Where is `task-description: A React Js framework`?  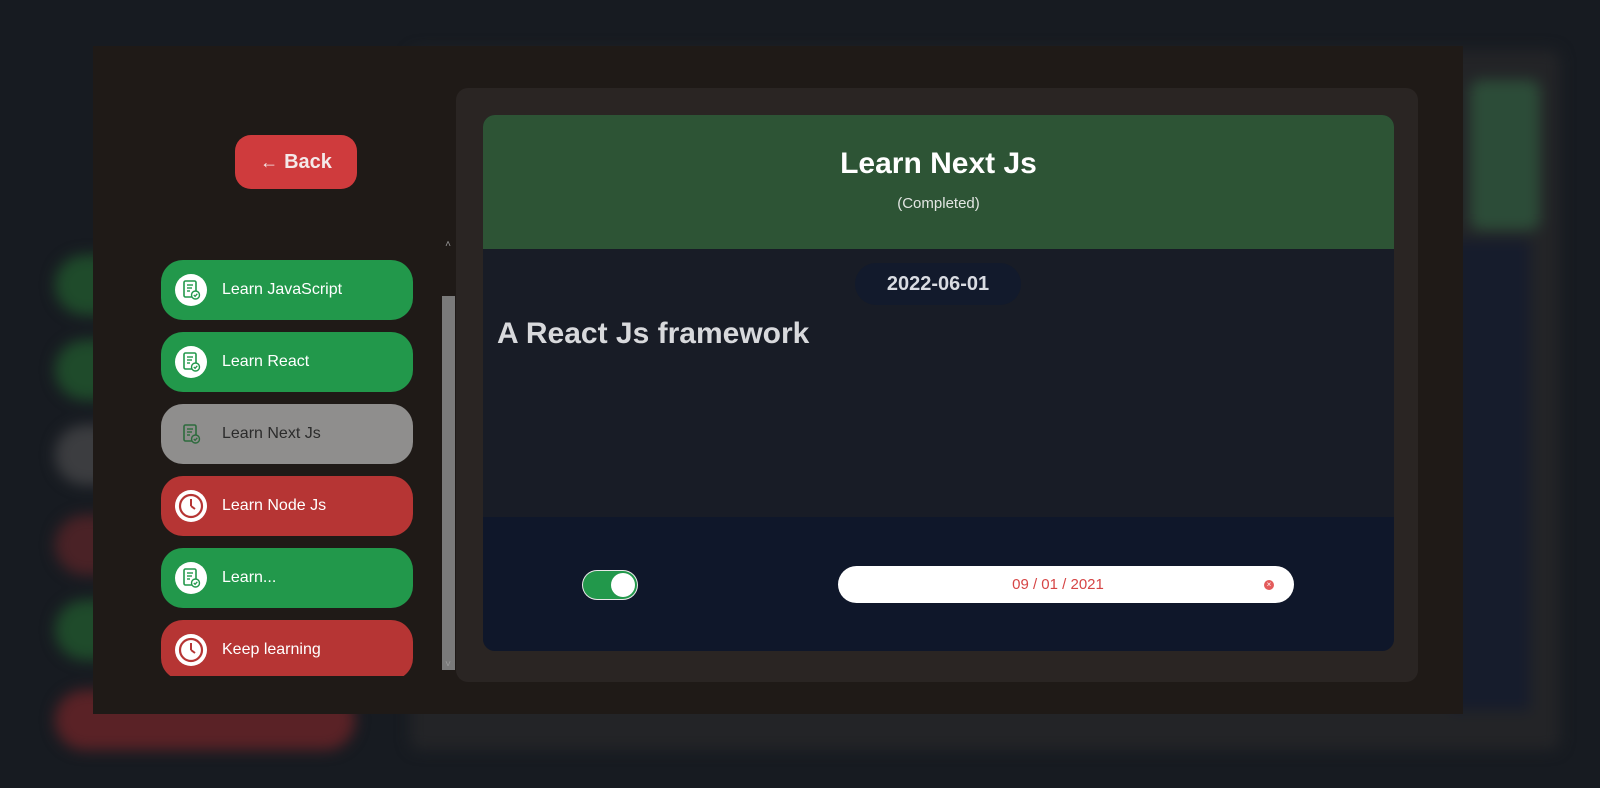 task-description: A React Js framework is located at coordinates (653, 333).